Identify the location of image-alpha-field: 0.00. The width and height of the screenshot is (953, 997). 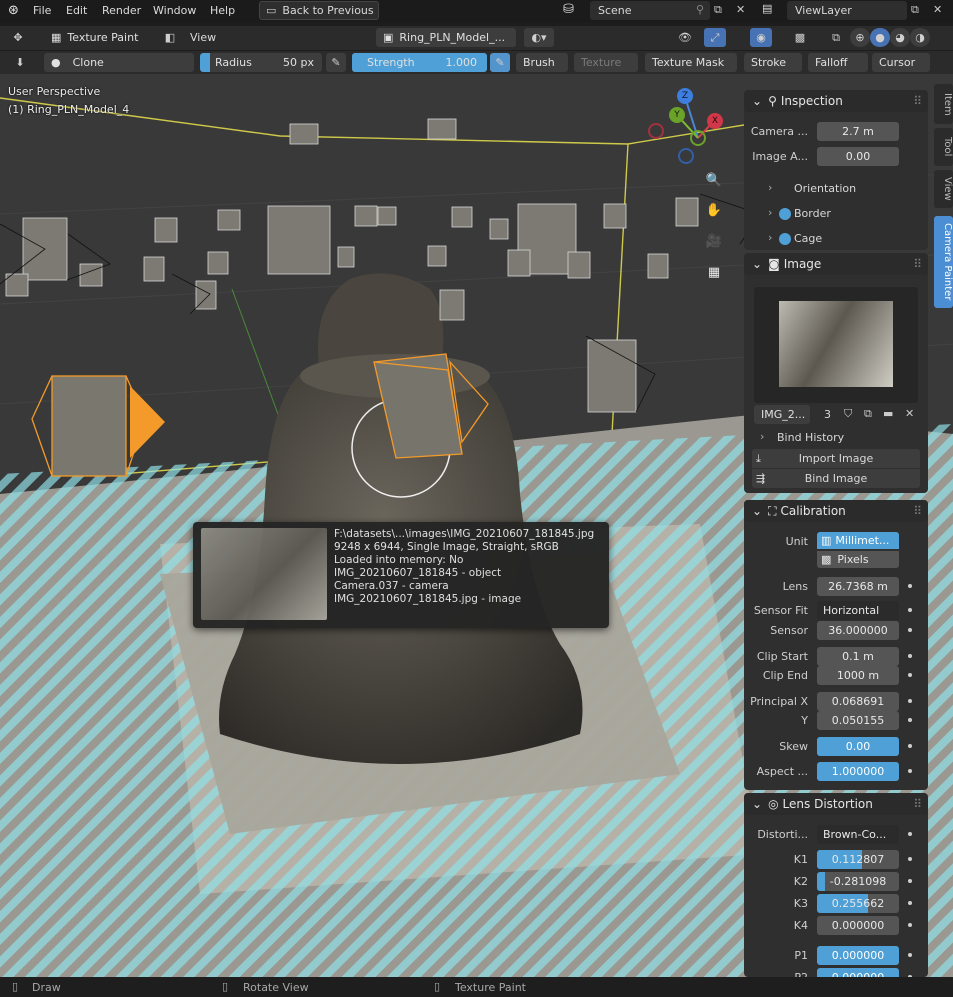
(858, 156).